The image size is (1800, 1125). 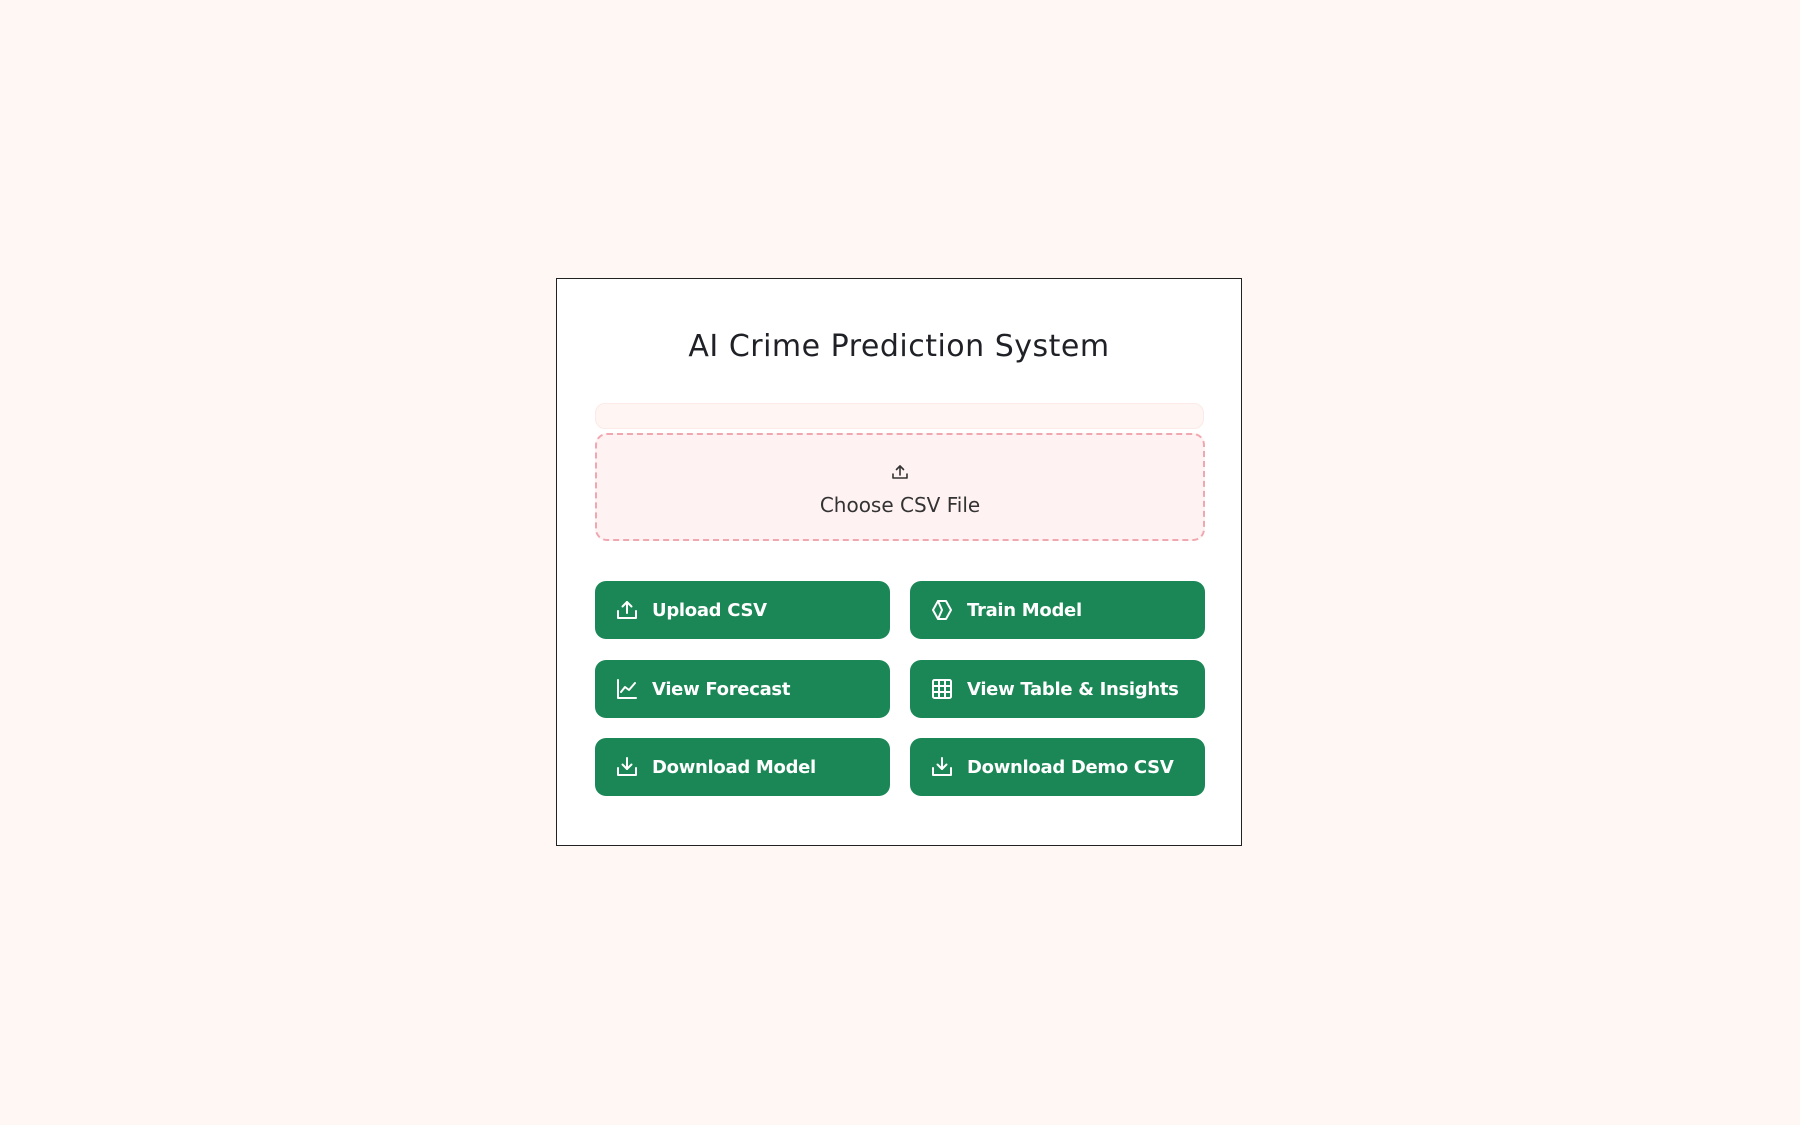 I want to click on download-model-button: Download Model, so click(x=742, y=767).